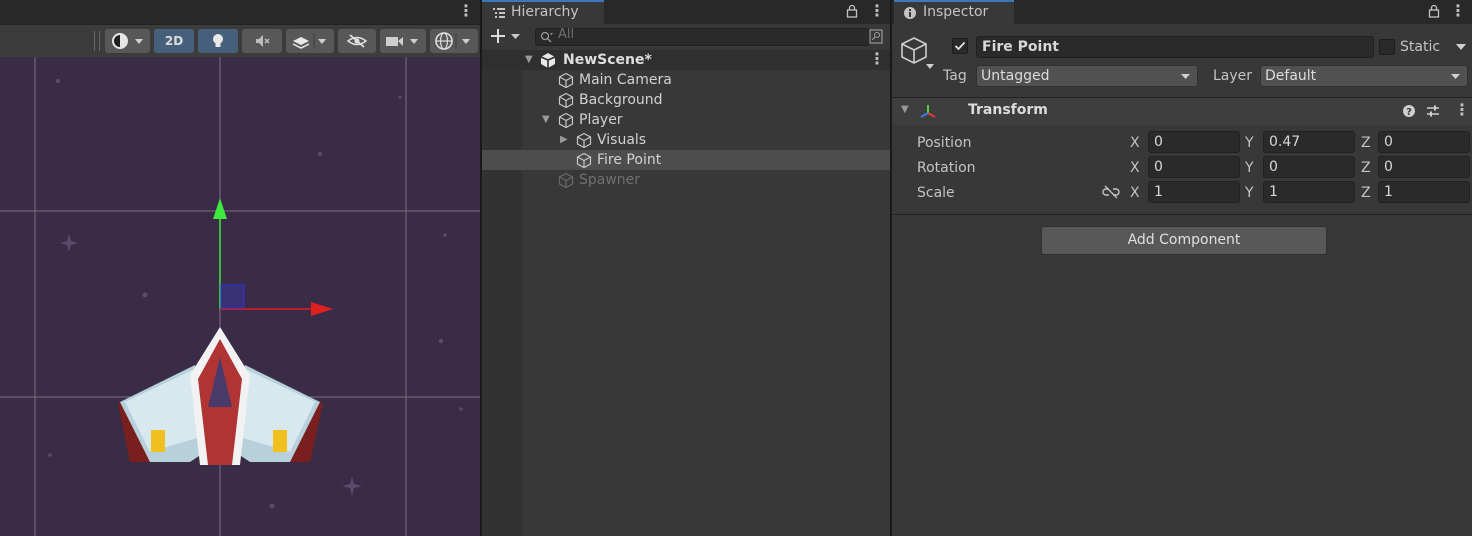 The width and height of the screenshot is (1472, 536). Describe the element at coordinates (1461, 47) in the screenshot. I see `chevron-down-icon` at that location.